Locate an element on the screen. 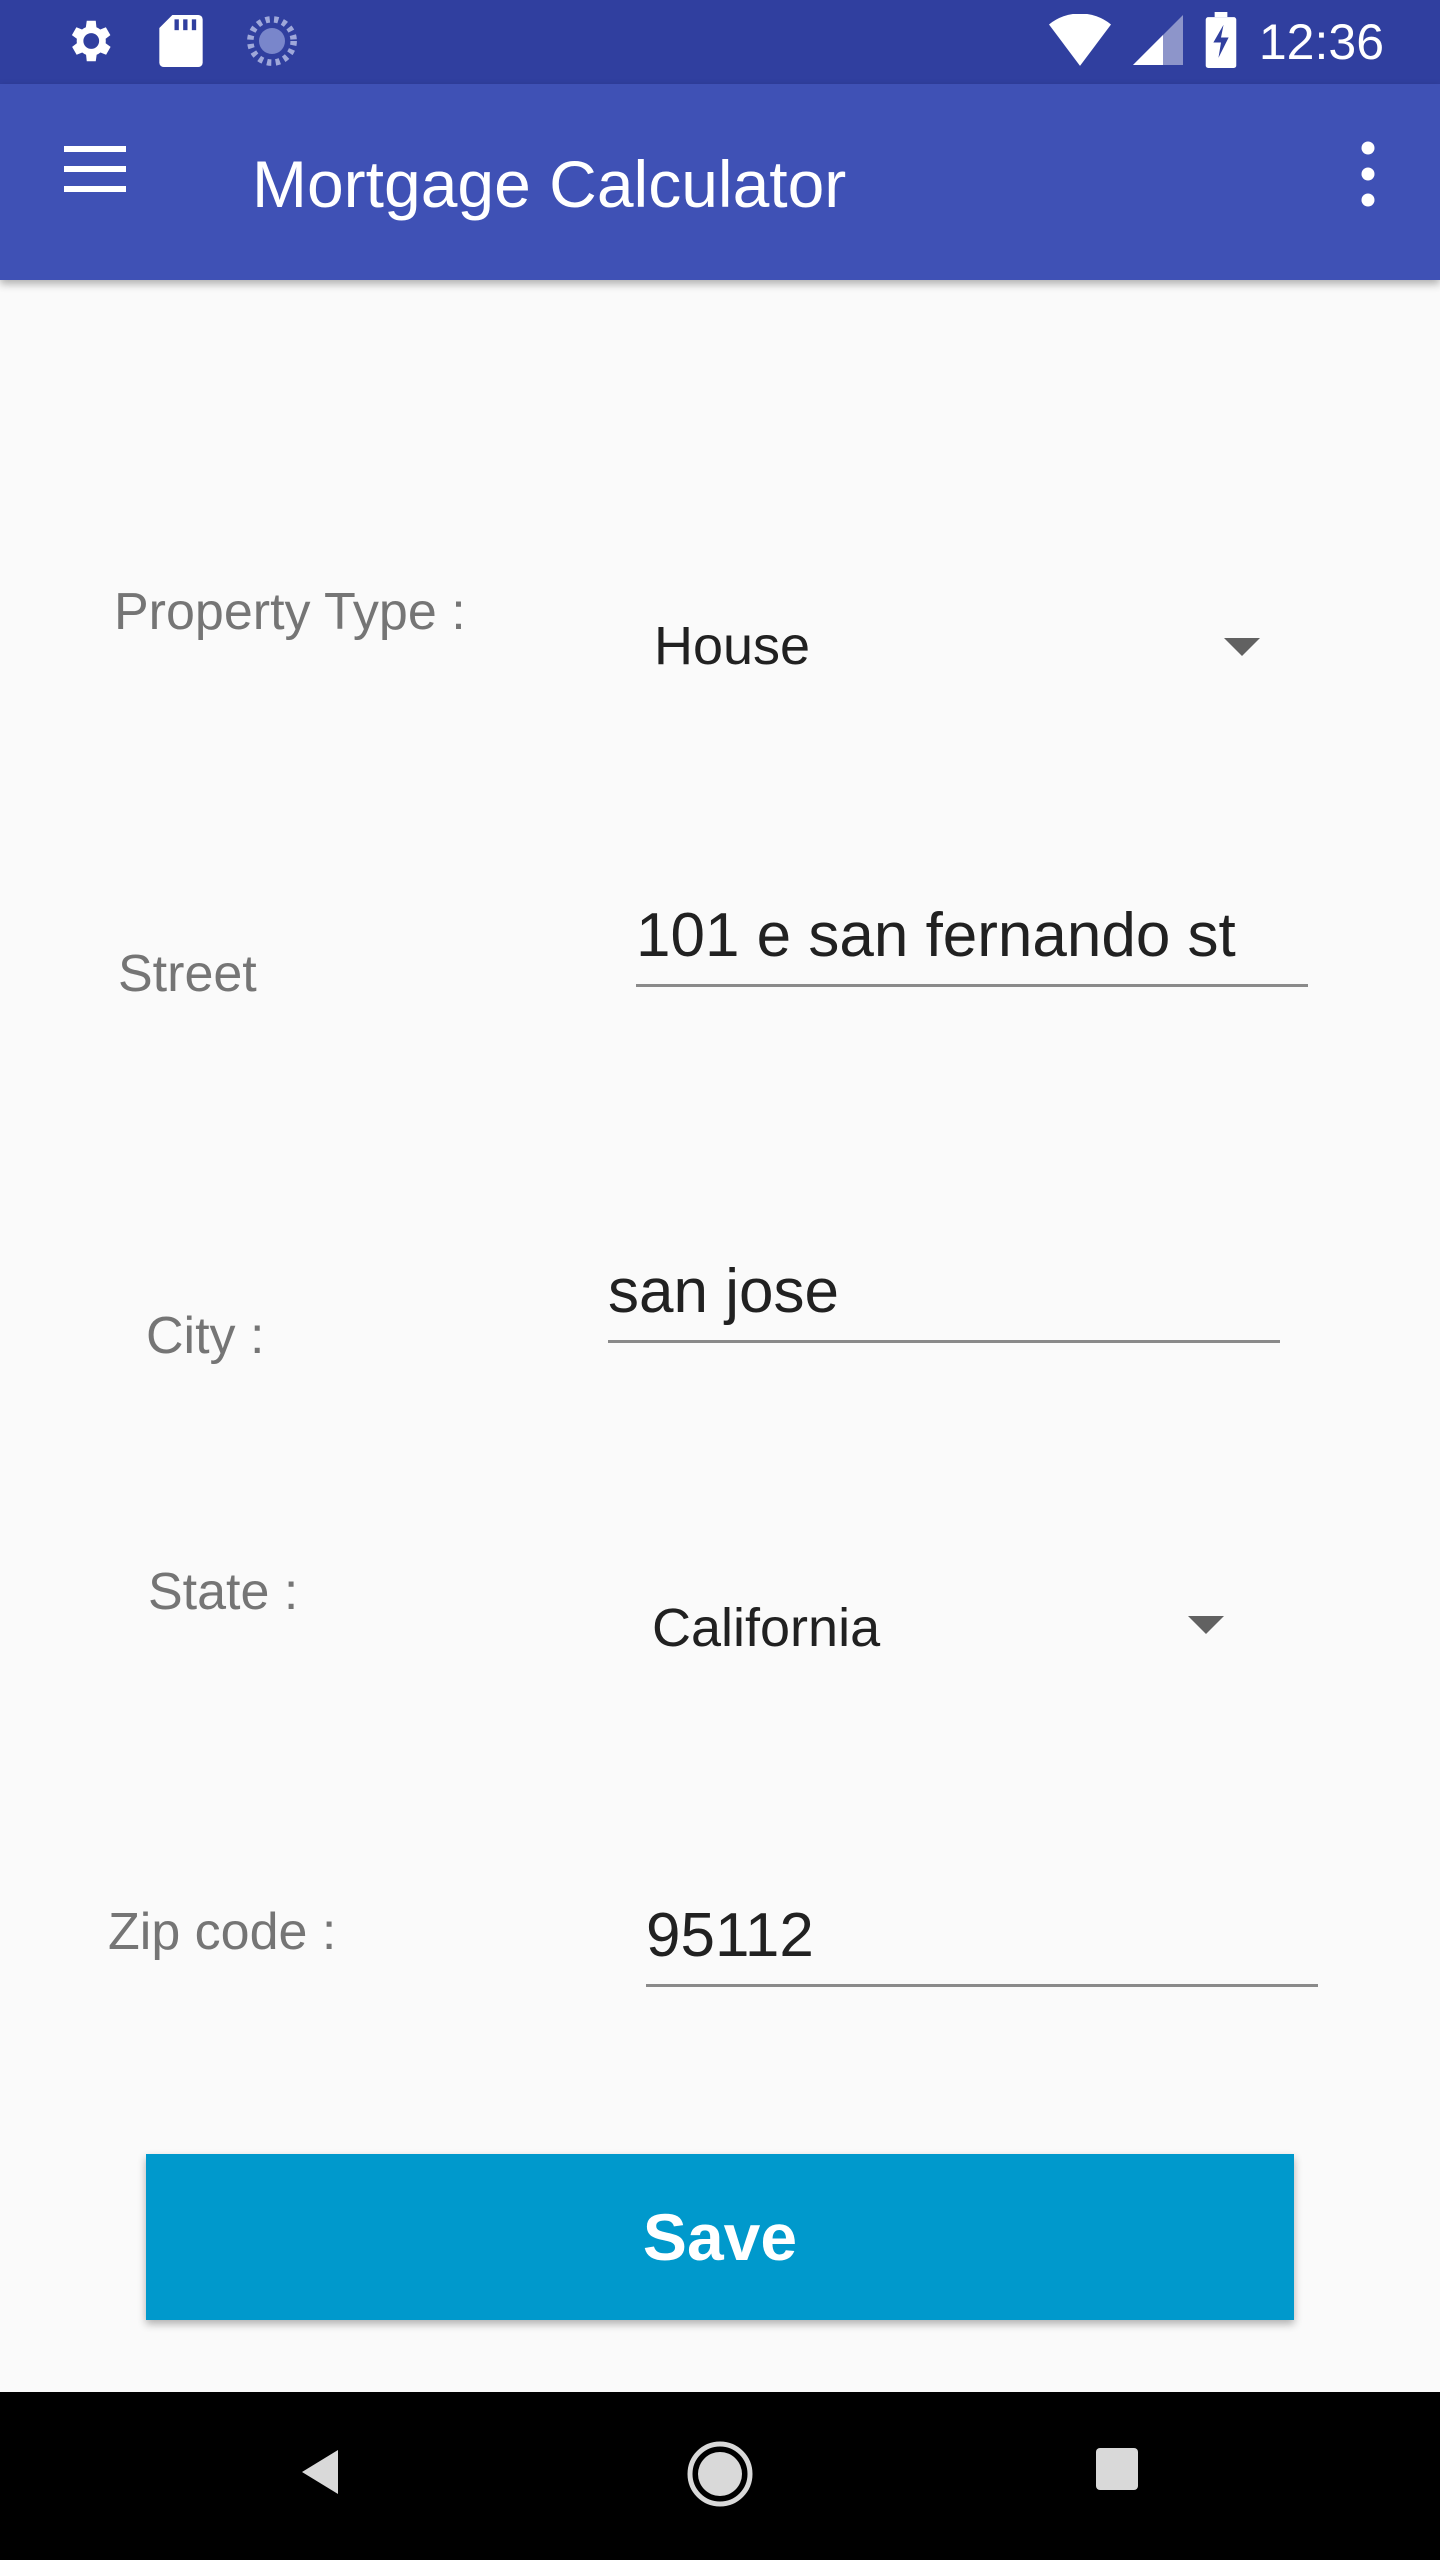 This screenshot has height=2560, width=1440. city-input is located at coordinates (944, 1292).